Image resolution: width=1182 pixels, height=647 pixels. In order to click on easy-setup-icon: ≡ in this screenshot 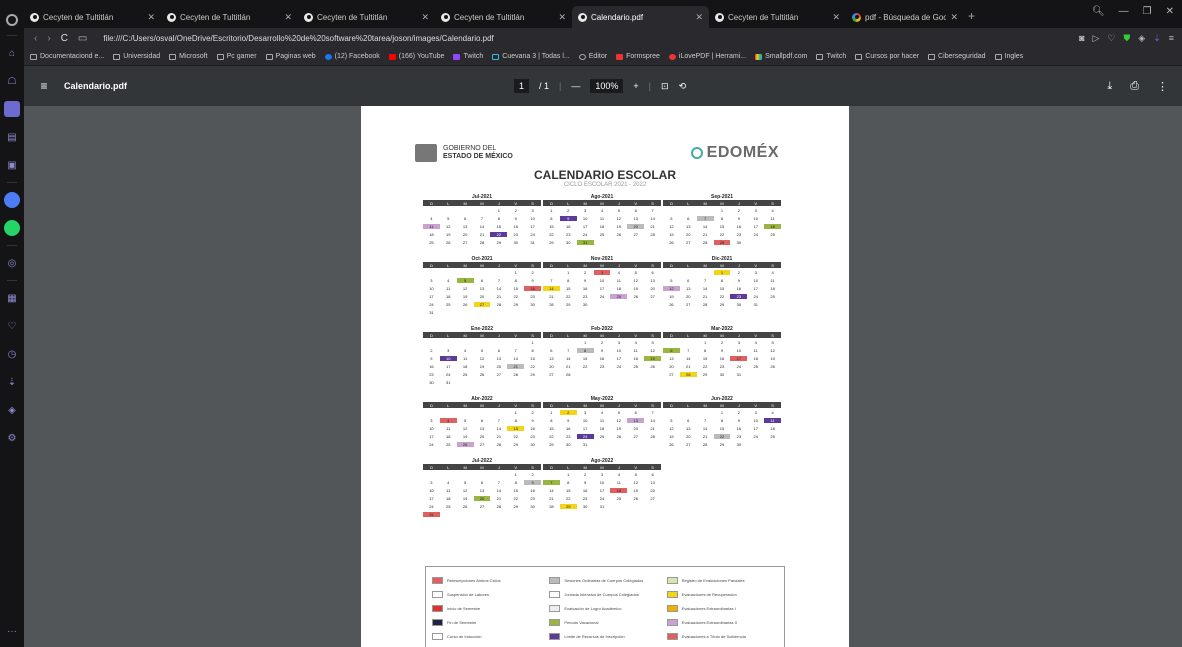, I will do `click(1171, 38)`.